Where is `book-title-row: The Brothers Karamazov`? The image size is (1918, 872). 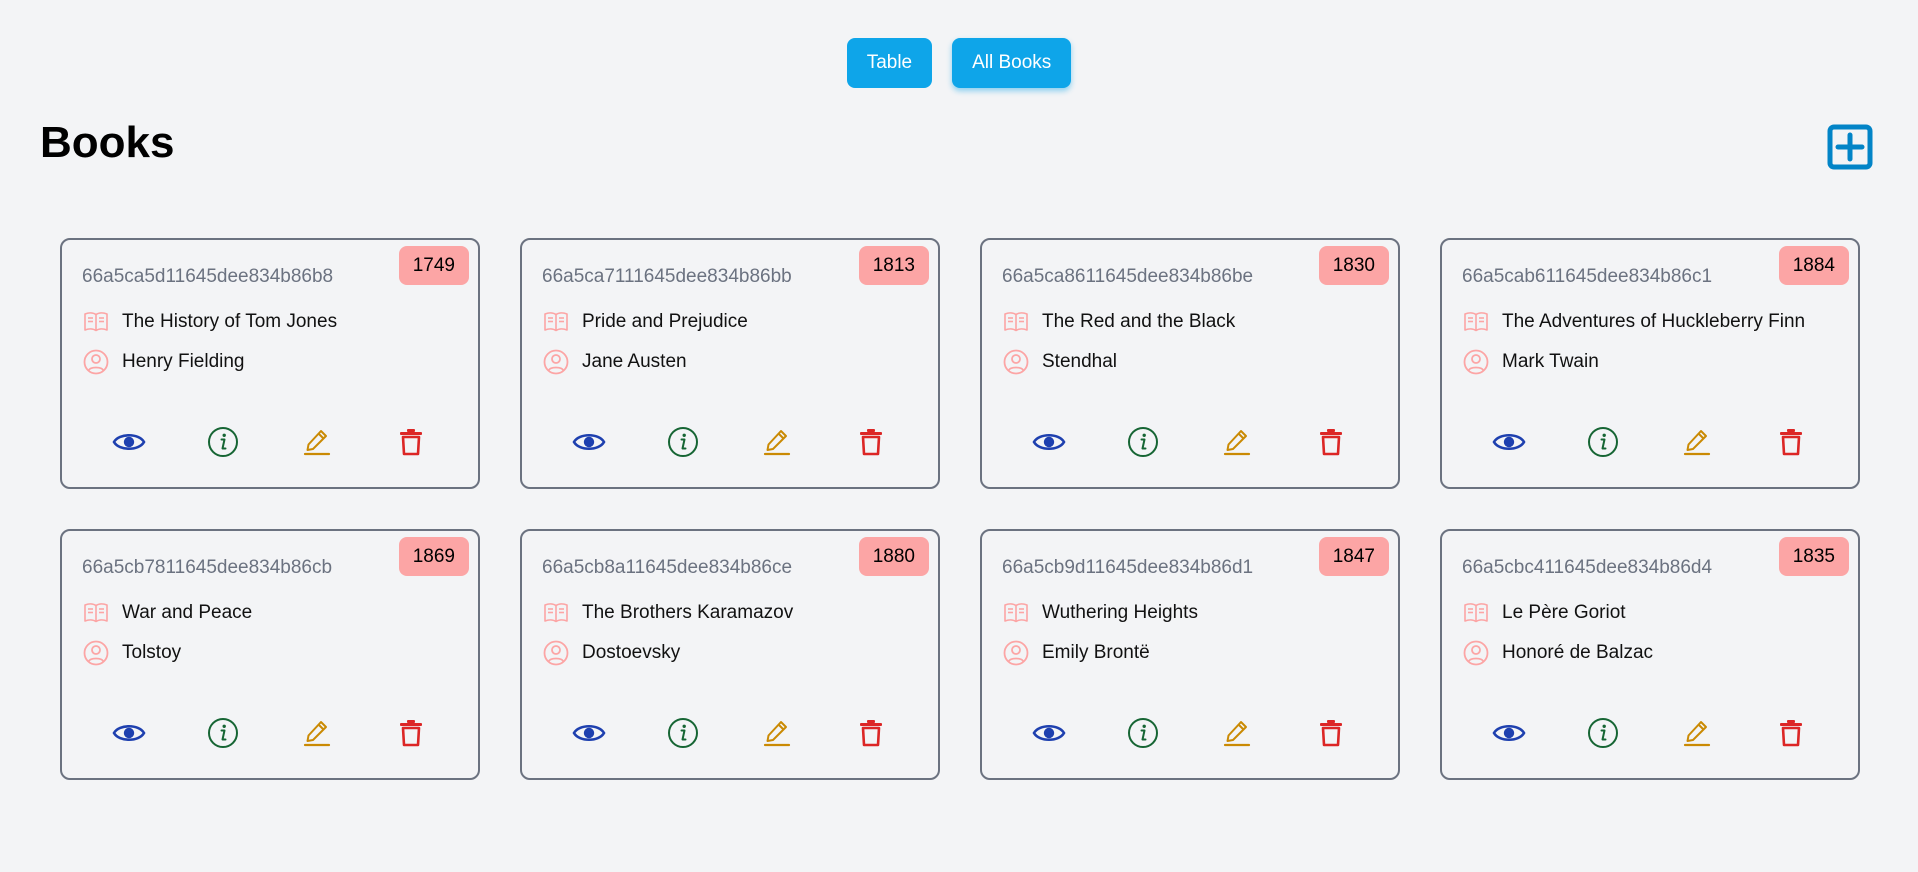 book-title-row: The Brothers Karamazov is located at coordinates (667, 613).